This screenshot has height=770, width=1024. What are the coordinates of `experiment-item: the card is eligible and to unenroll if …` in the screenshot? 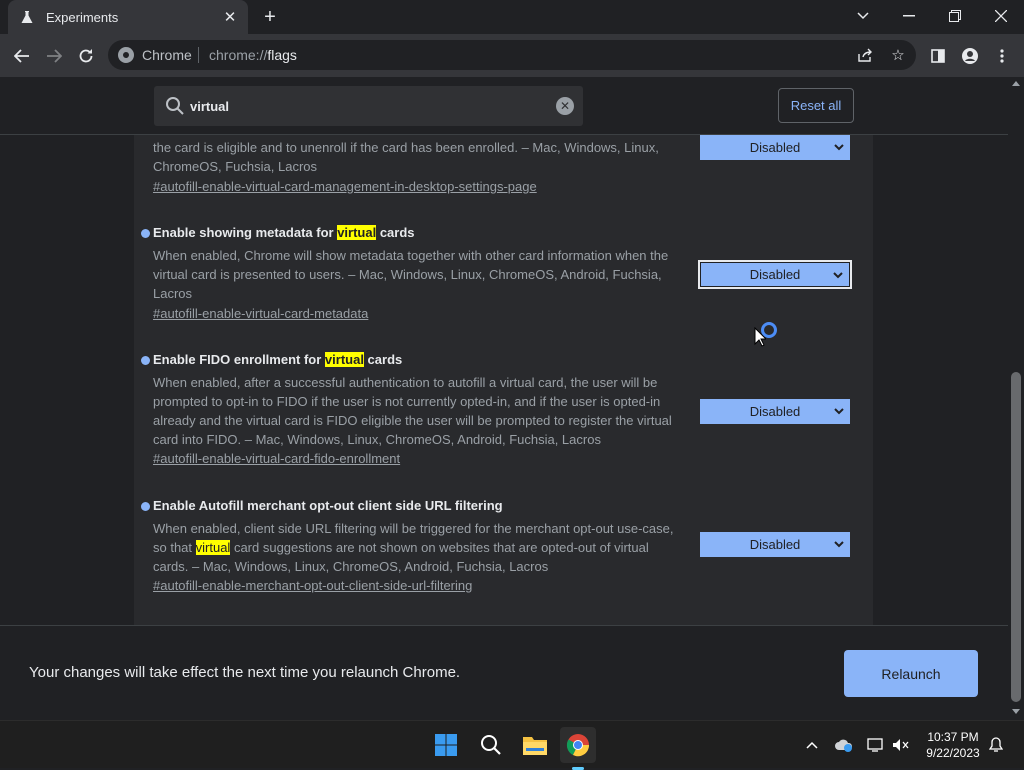 It's located at (503, 170).